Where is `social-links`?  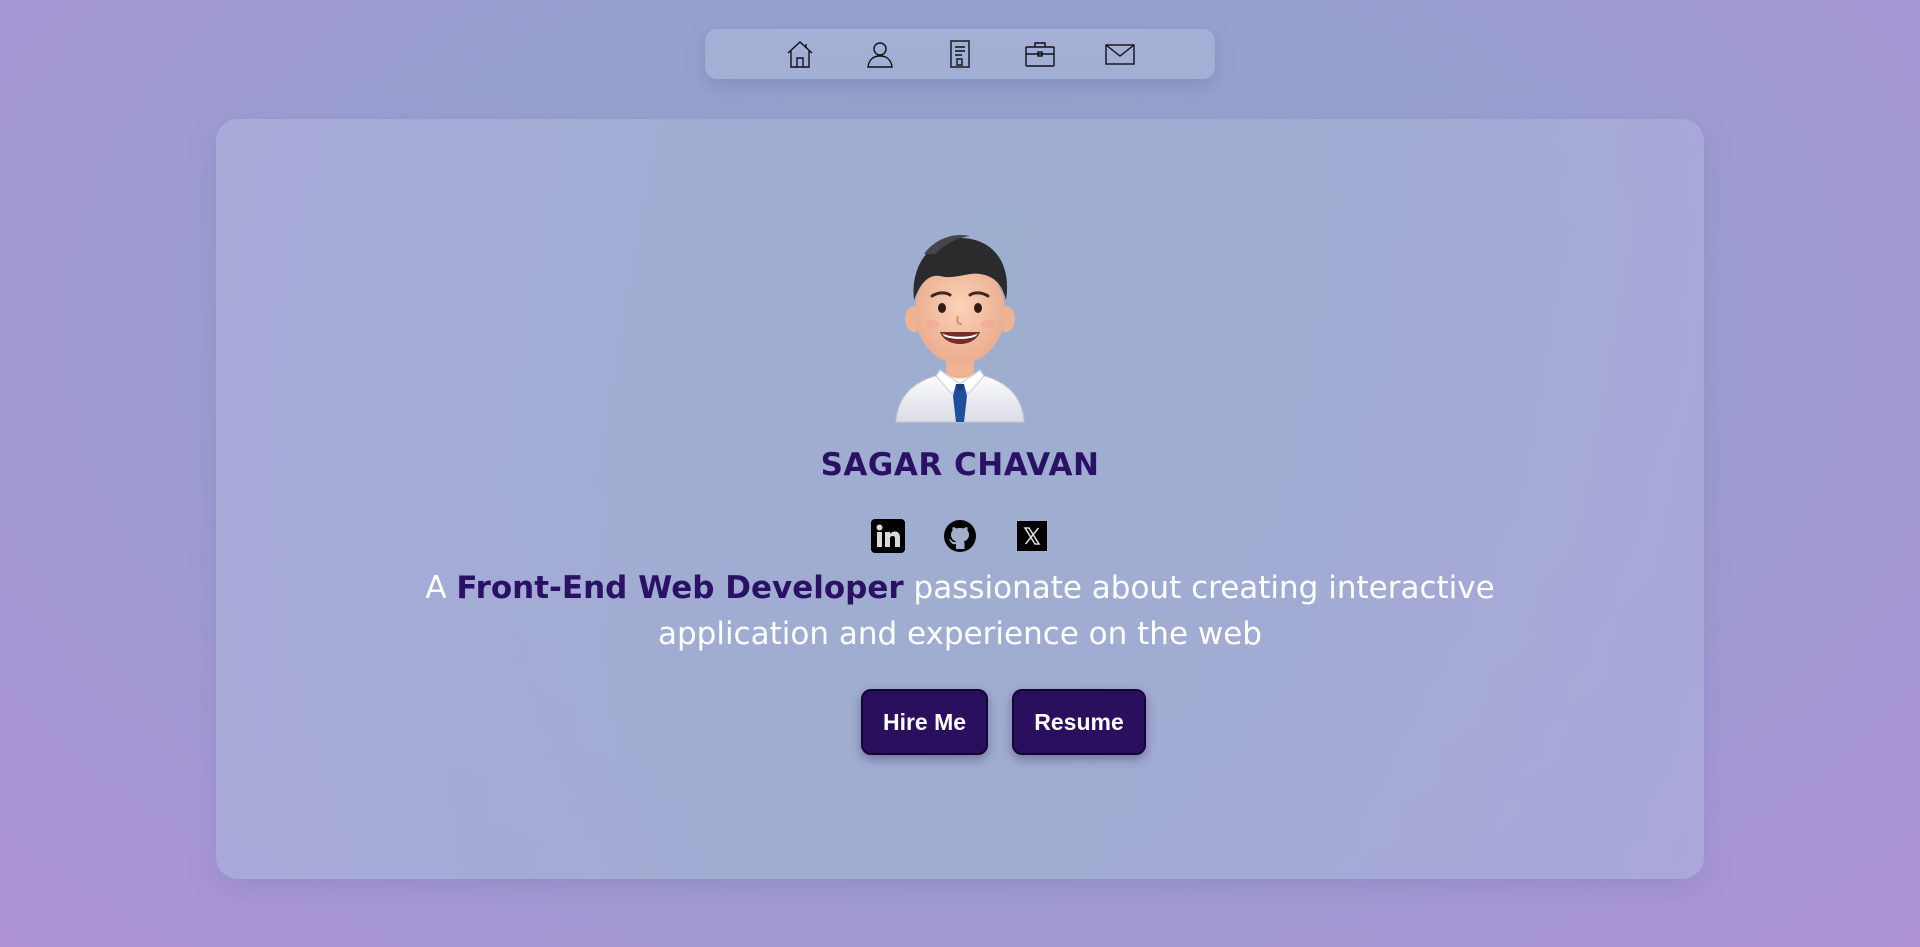 social-links is located at coordinates (960, 536).